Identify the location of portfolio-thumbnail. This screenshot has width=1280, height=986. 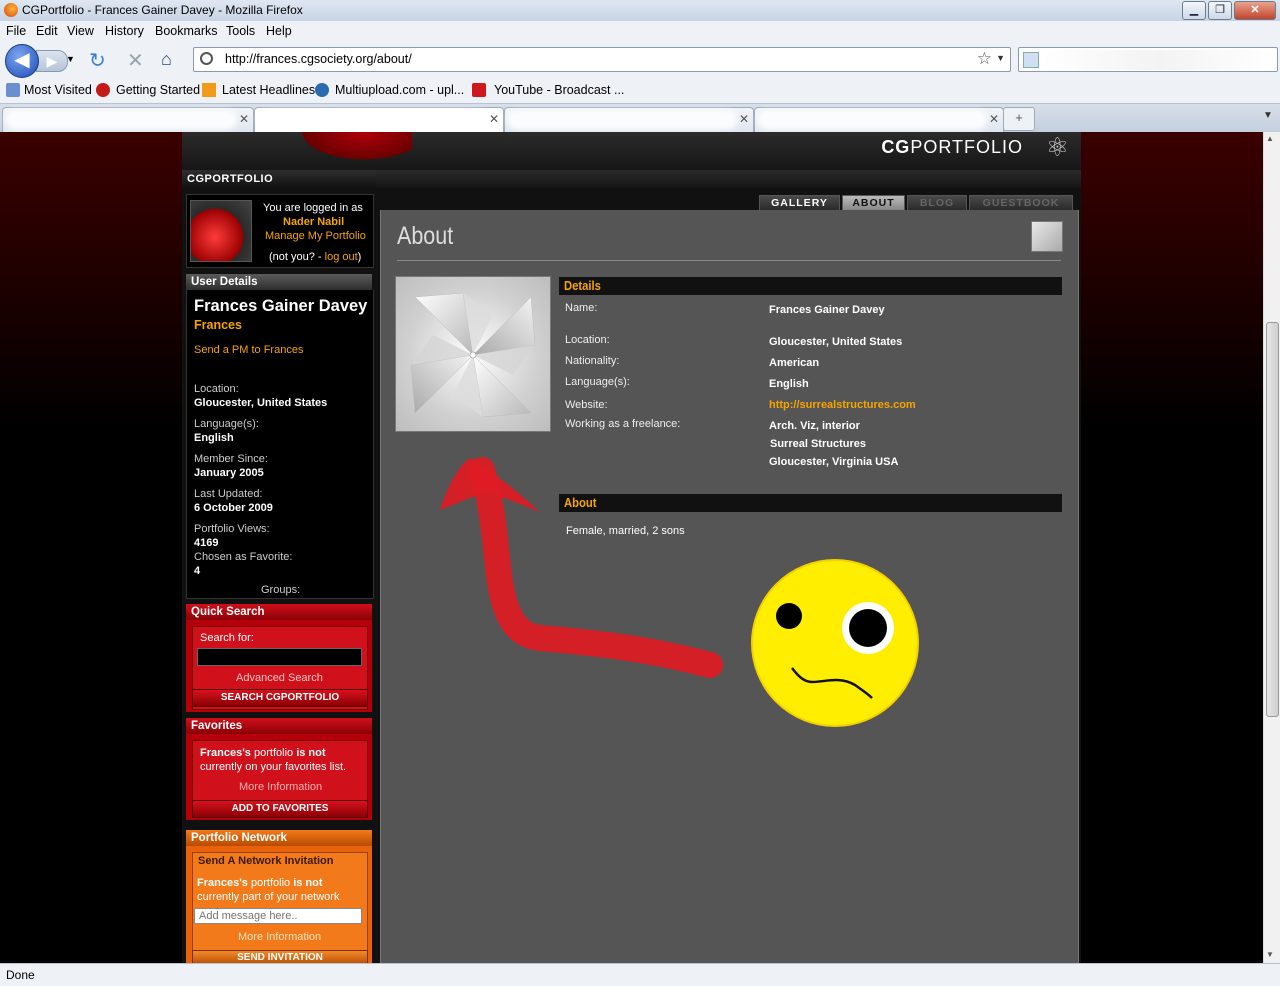
(1047, 236).